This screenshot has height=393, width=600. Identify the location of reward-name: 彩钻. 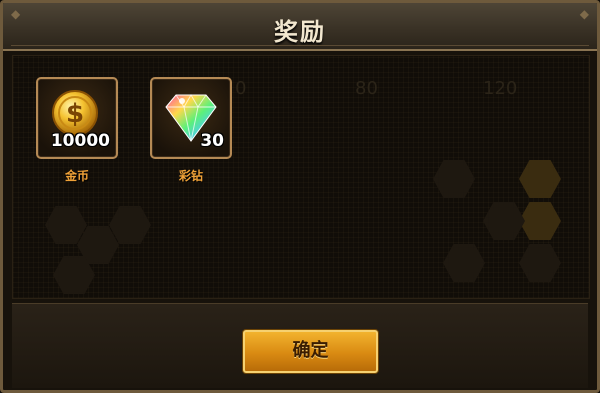
(190, 176).